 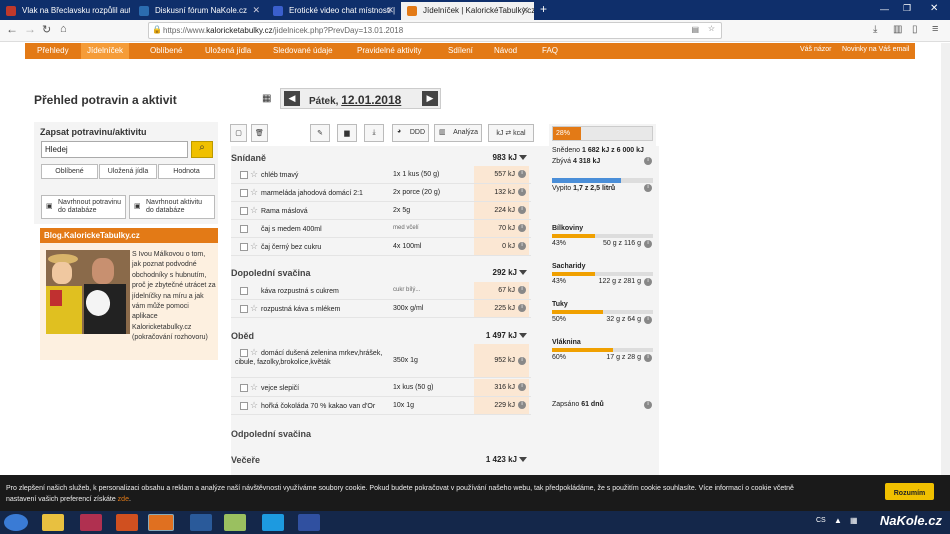 I want to click on search-button: ⌕, so click(x=202, y=149).